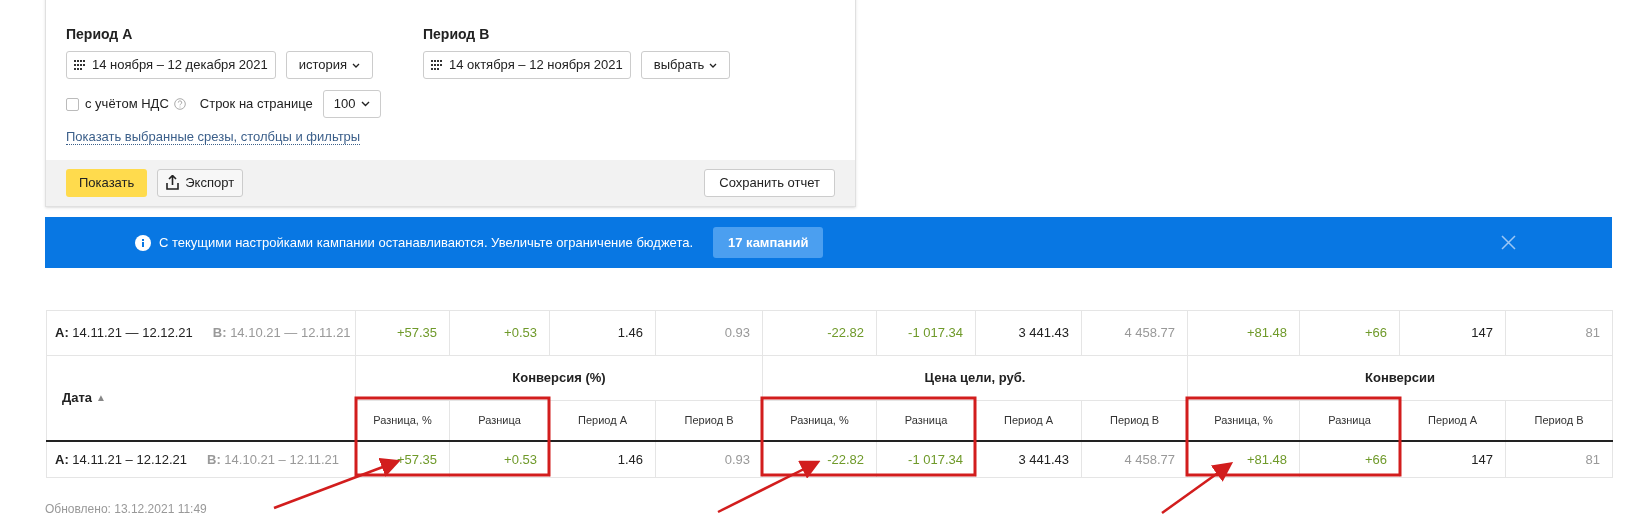  What do you see at coordinates (351, 104) in the screenshot?
I see `rows-per-page-dropdown: 100` at bounding box center [351, 104].